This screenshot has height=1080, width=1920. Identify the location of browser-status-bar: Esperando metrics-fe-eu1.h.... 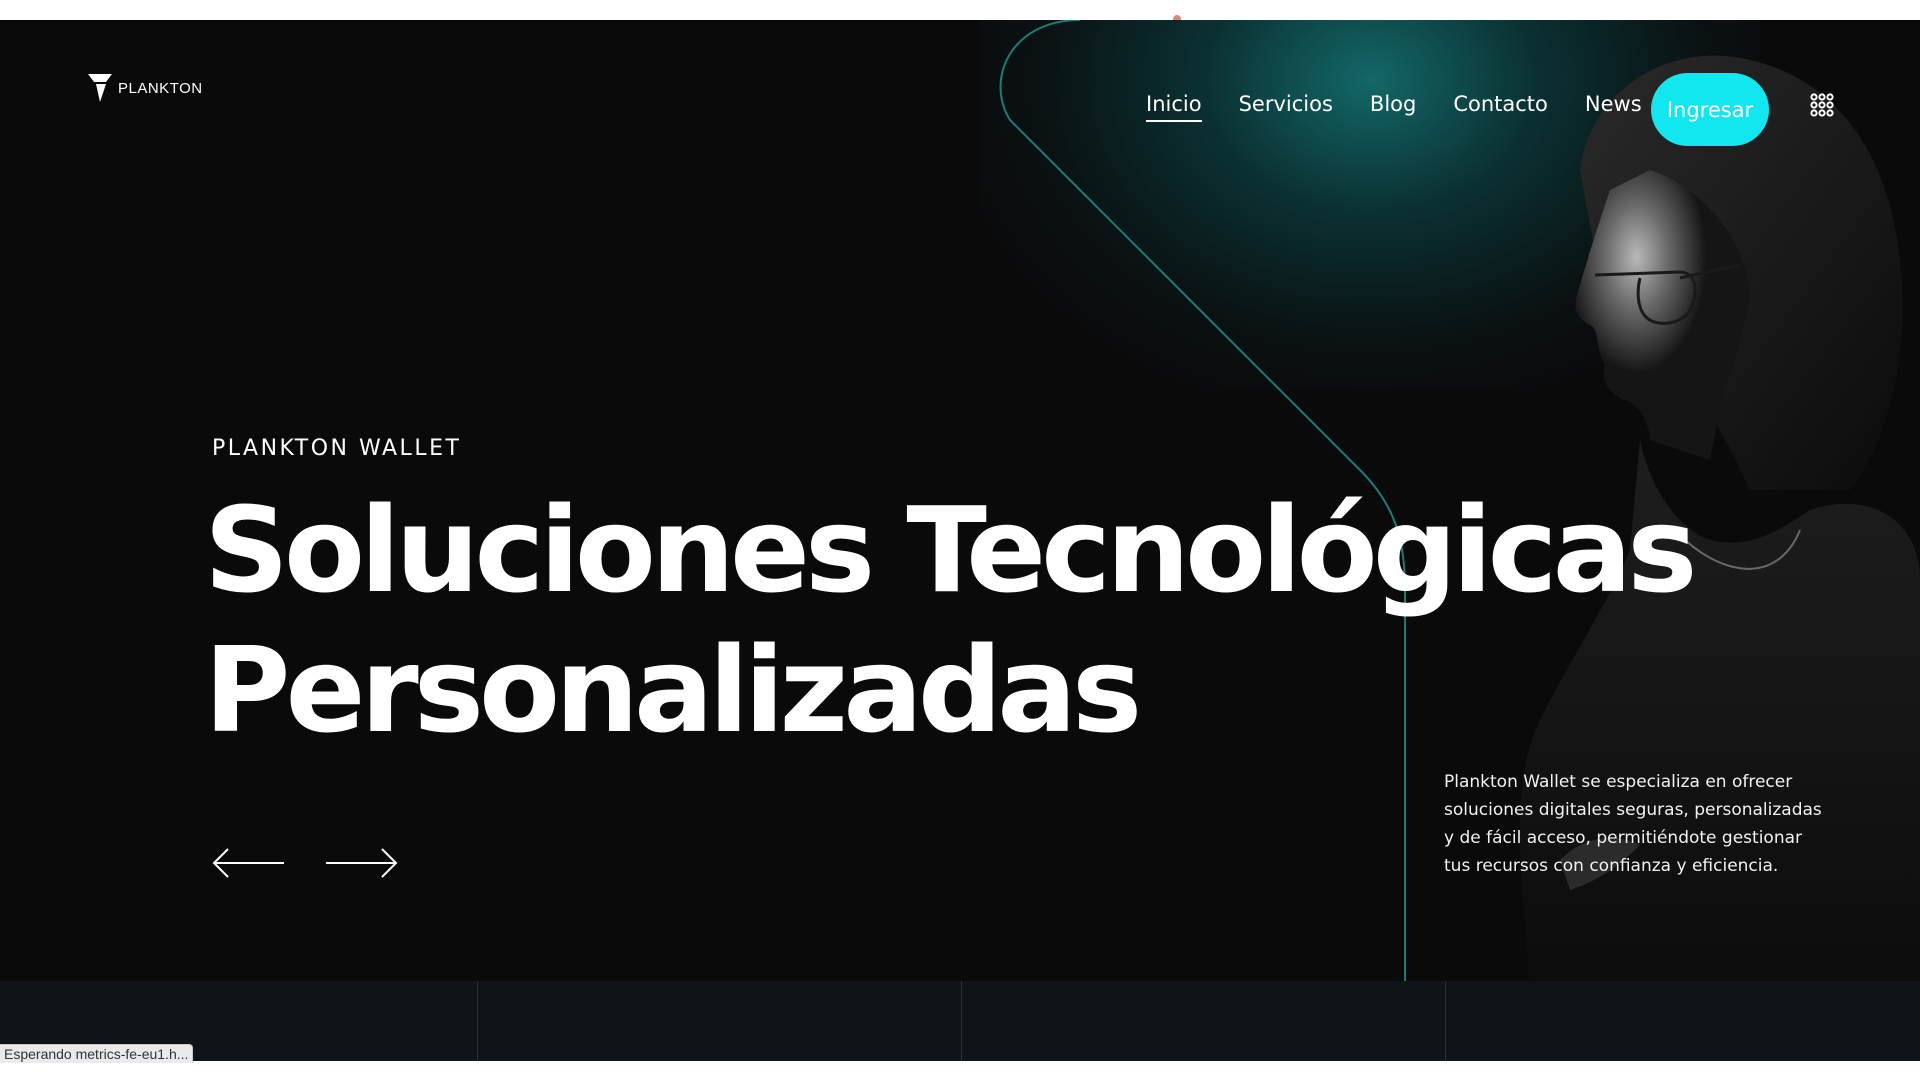
(97, 1053).